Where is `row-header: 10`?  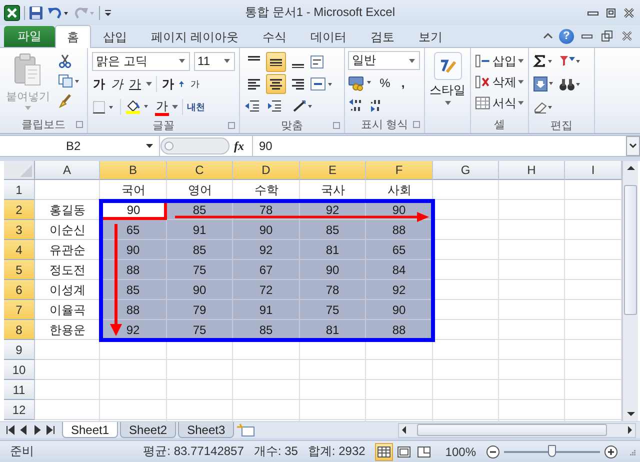
row-header: 10 is located at coordinates (19, 370).